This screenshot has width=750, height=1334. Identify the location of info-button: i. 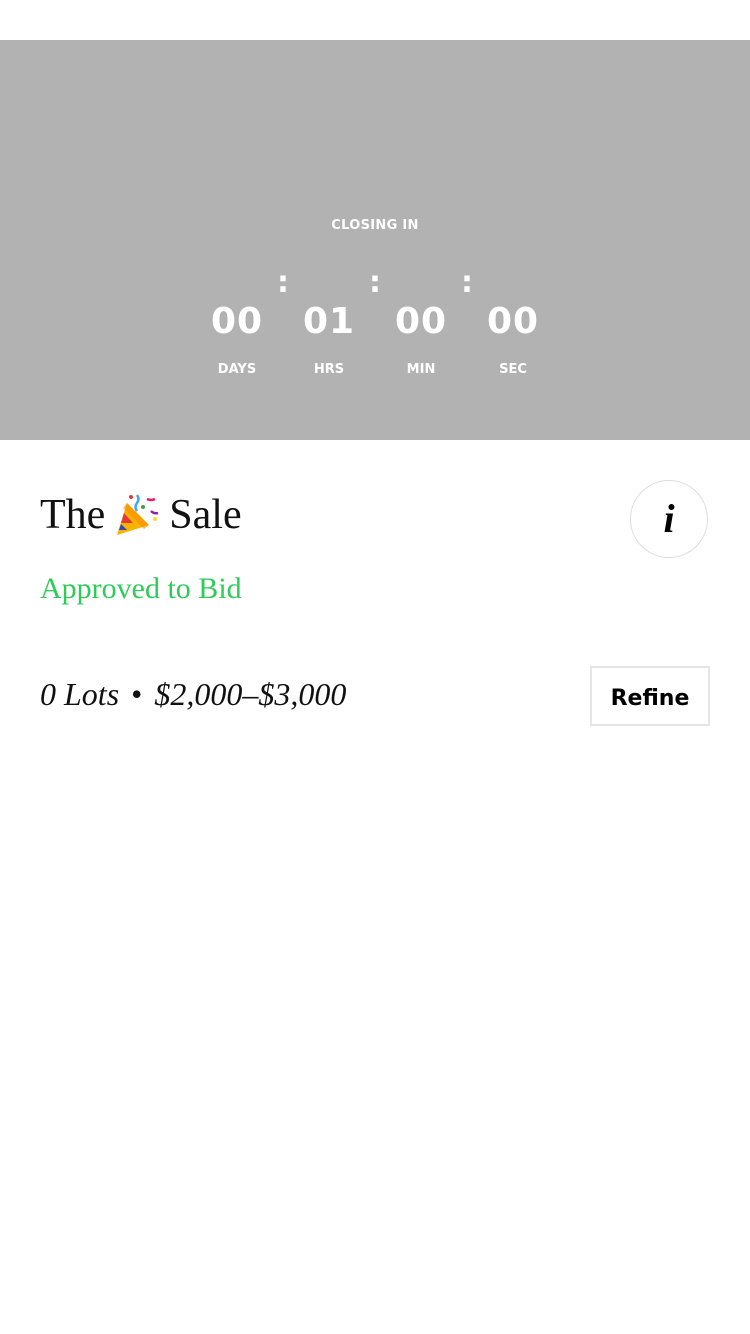
(669, 519).